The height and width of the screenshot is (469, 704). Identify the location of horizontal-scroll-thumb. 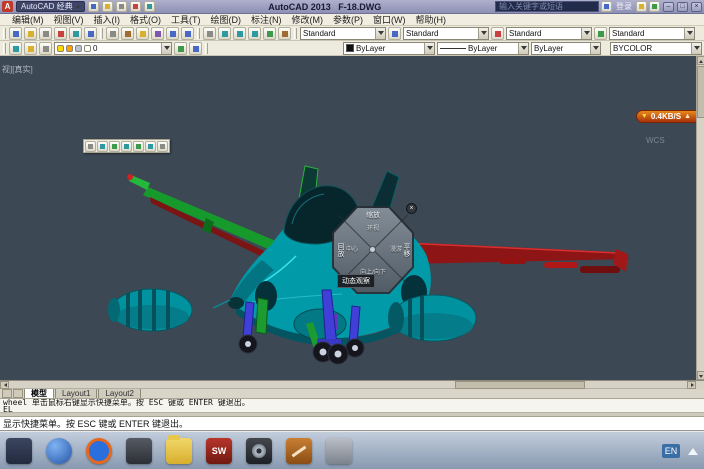
(520, 385).